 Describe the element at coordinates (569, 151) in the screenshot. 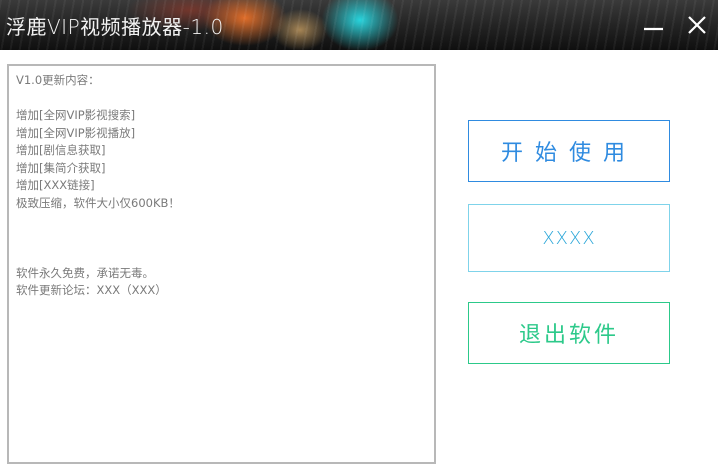

I see `start-button: 开始使用` at that location.